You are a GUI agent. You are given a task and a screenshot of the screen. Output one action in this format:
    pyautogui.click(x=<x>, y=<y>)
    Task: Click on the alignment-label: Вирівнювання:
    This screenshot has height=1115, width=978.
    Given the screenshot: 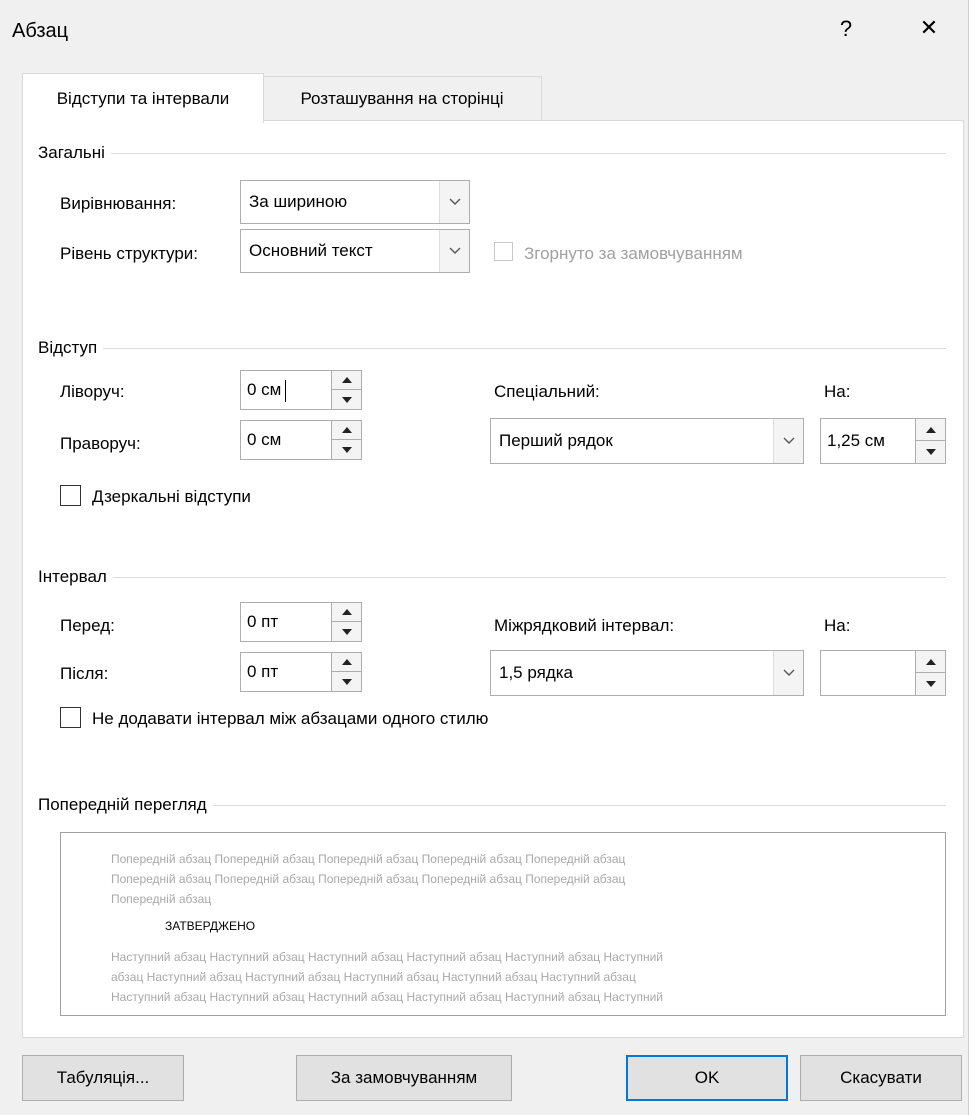 What is the action you would take?
    pyautogui.click(x=118, y=203)
    